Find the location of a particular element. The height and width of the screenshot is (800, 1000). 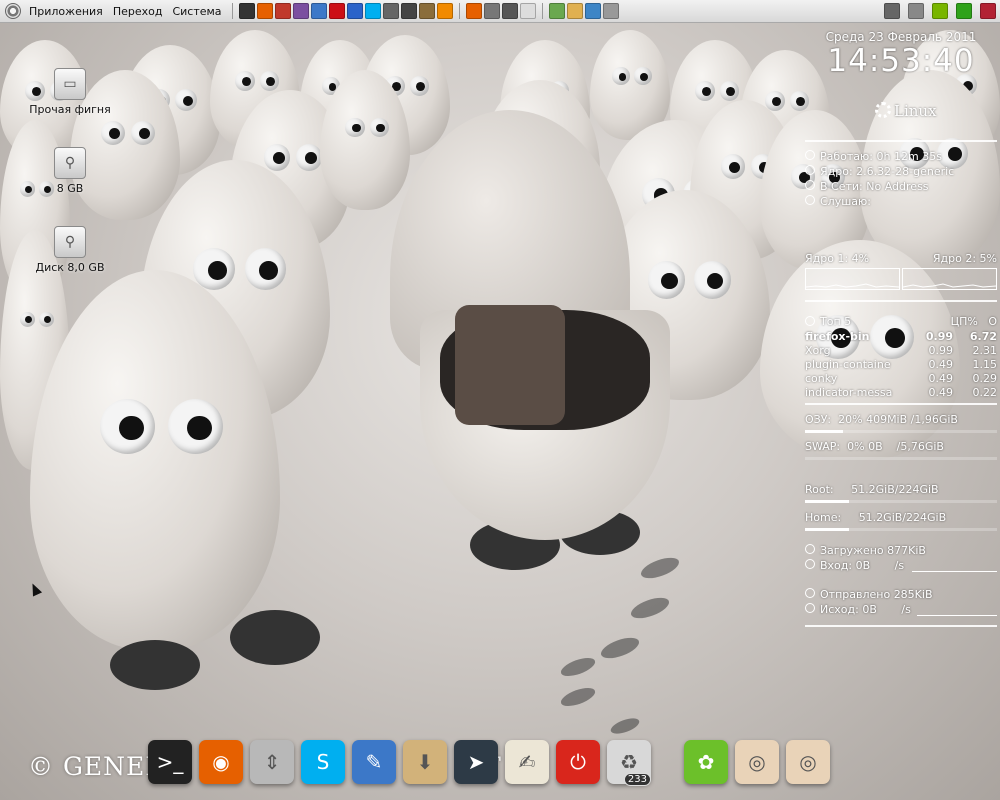

skype-icon: S is located at coordinates (323, 762).